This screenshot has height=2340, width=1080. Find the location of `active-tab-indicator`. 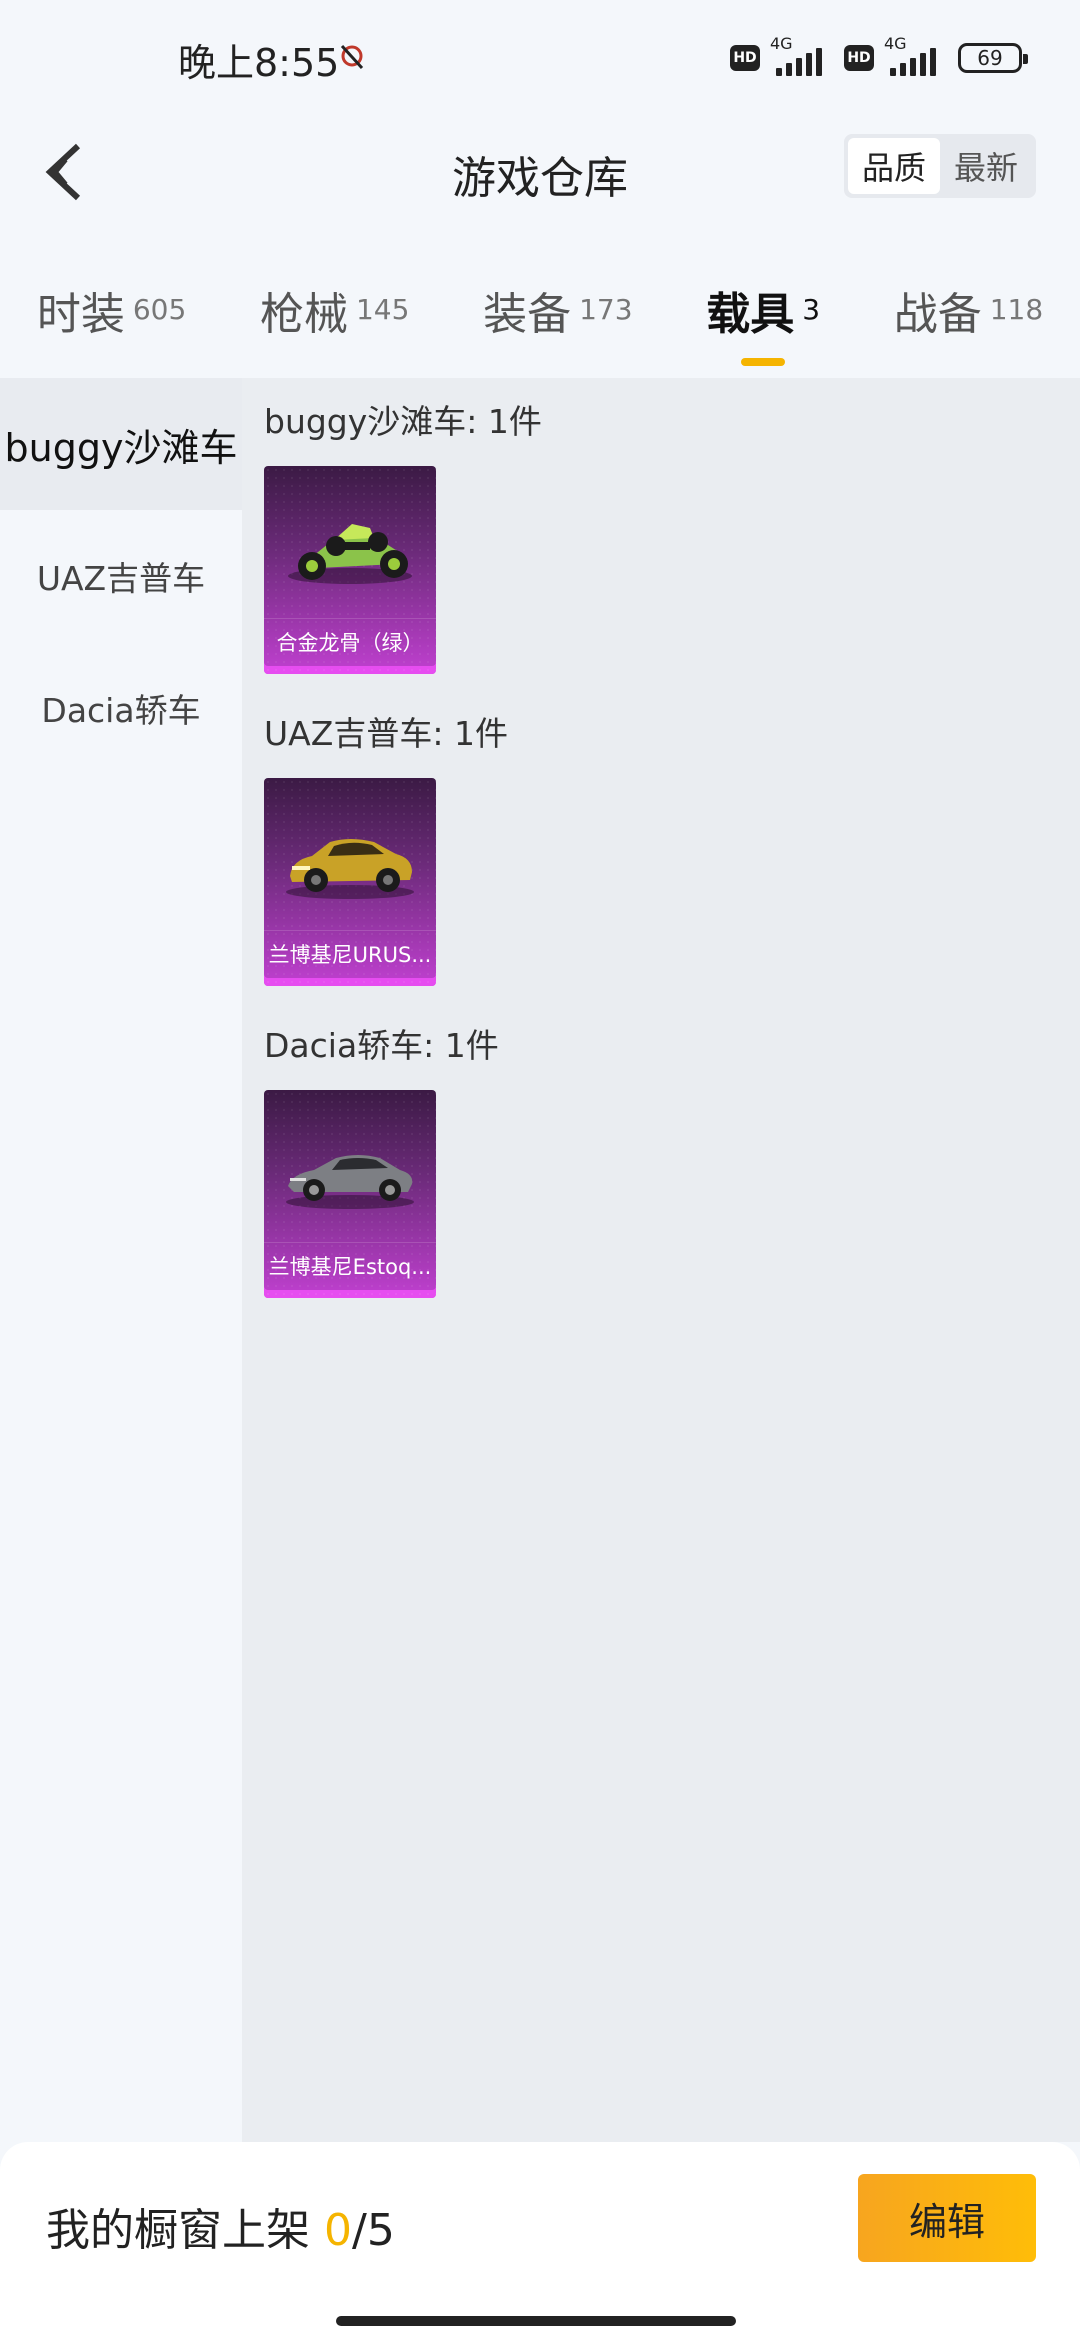

active-tab-indicator is located at coordinates (763, 362).